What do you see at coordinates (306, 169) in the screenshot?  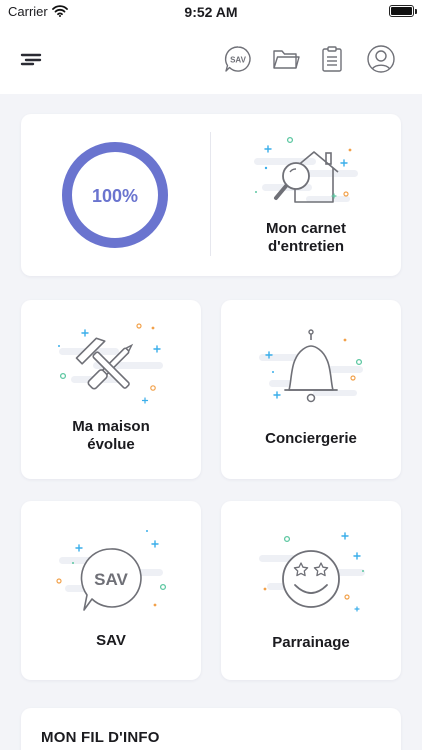 I see `house-search-icon` at bounding box center [306, 169].